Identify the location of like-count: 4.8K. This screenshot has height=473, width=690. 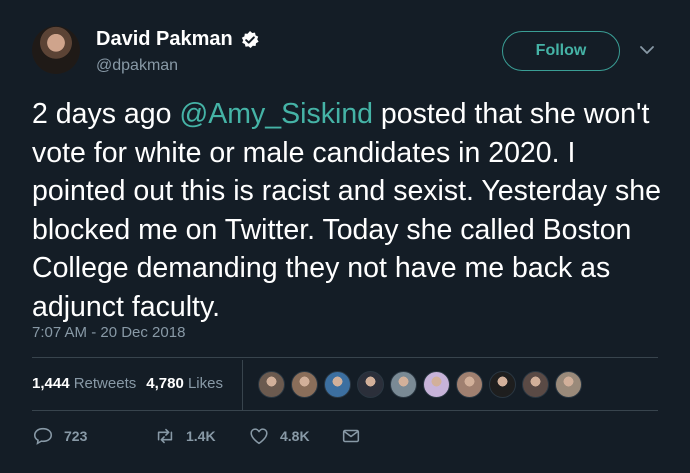
(295, 436).